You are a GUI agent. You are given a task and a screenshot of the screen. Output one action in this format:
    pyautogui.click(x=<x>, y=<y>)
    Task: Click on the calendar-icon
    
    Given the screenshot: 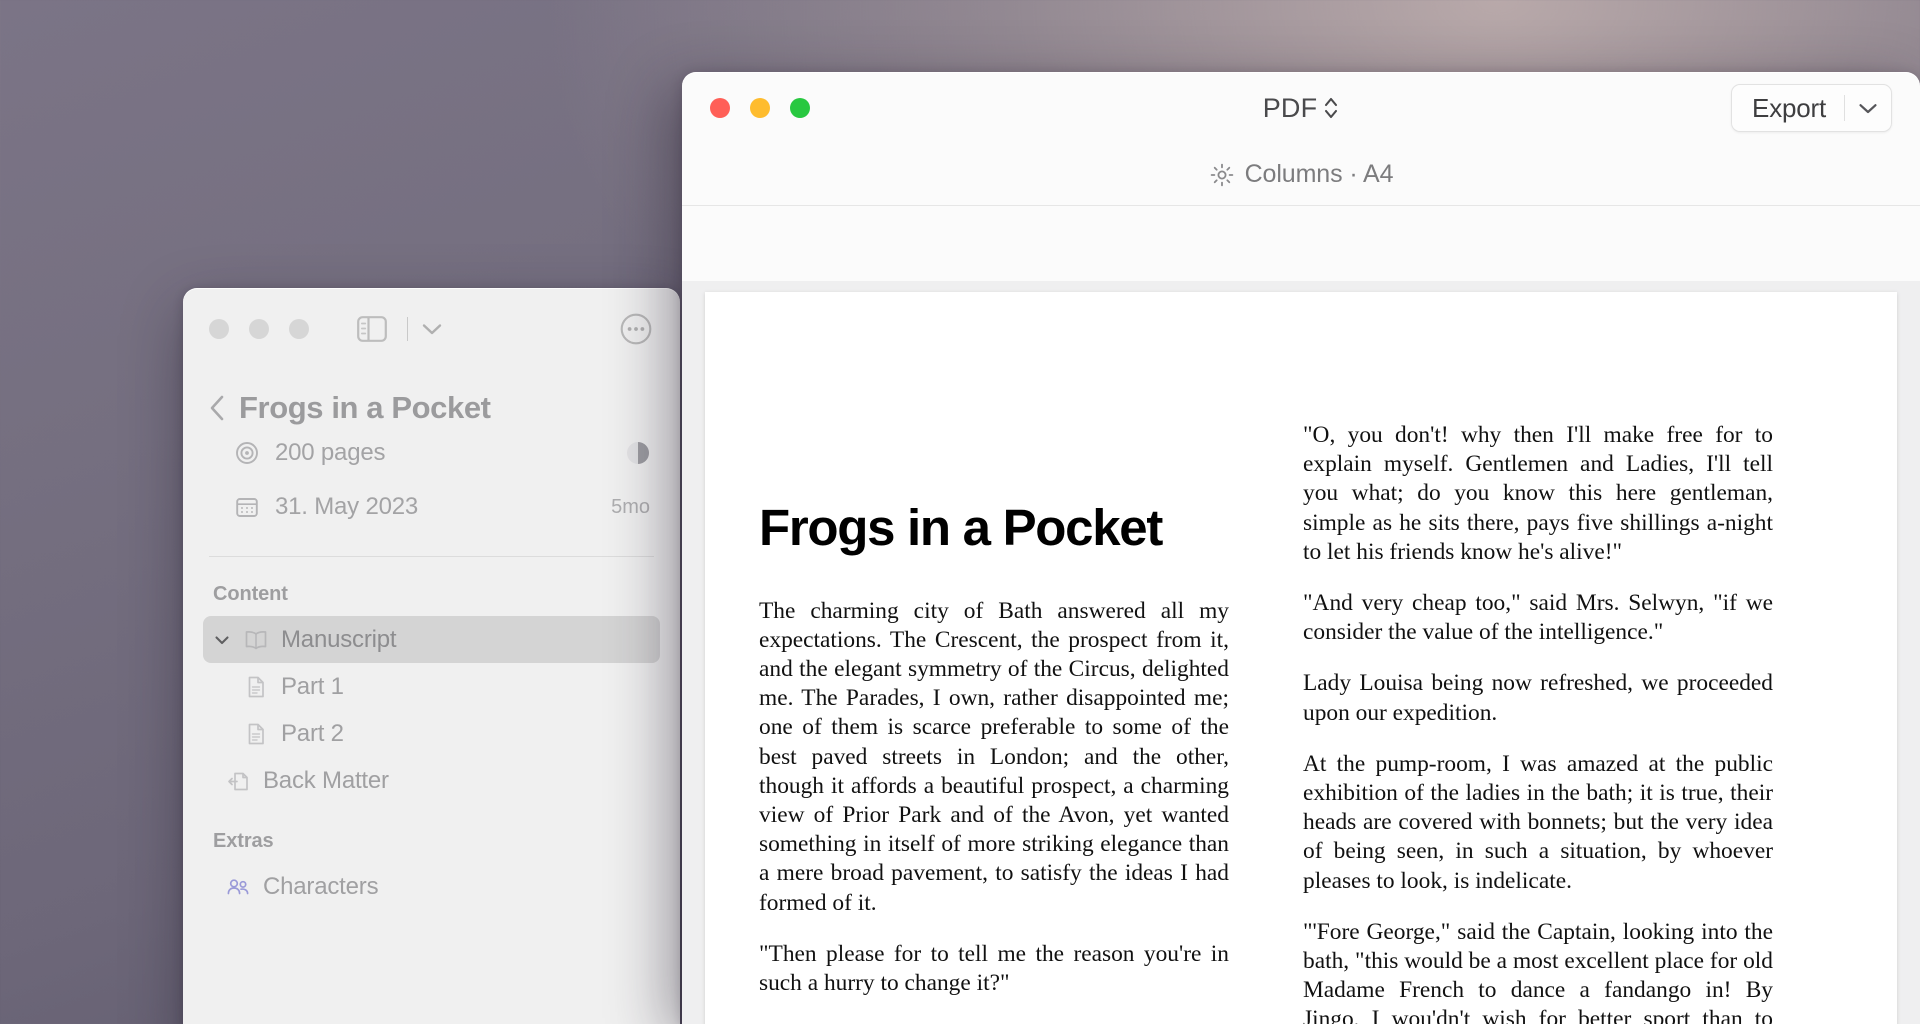 What is the action you would take?
    pyautogui.click(x=247, y=507)
    